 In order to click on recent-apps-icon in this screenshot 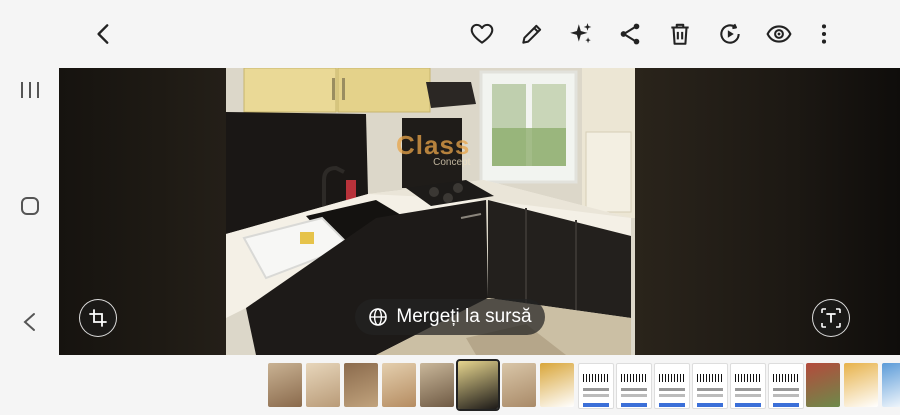, I will do `click(30, 90)`.